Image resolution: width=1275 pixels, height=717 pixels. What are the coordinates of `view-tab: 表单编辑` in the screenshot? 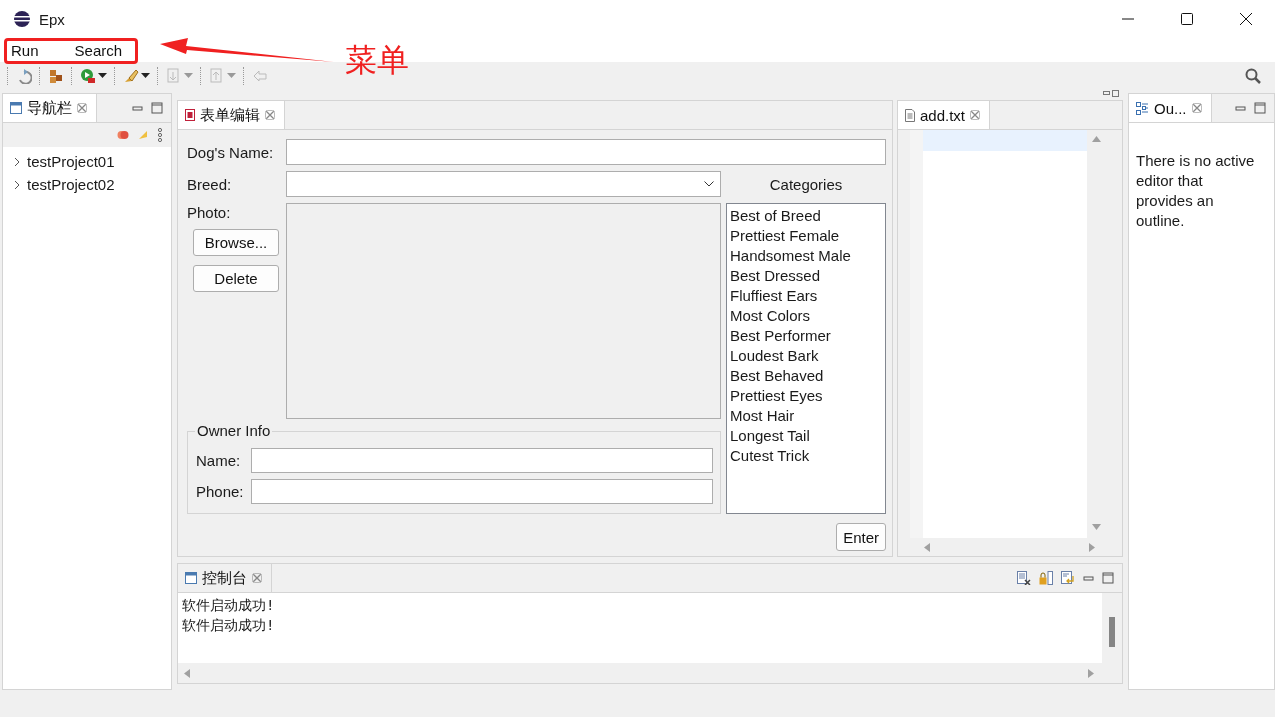 It's located at (231, 115).